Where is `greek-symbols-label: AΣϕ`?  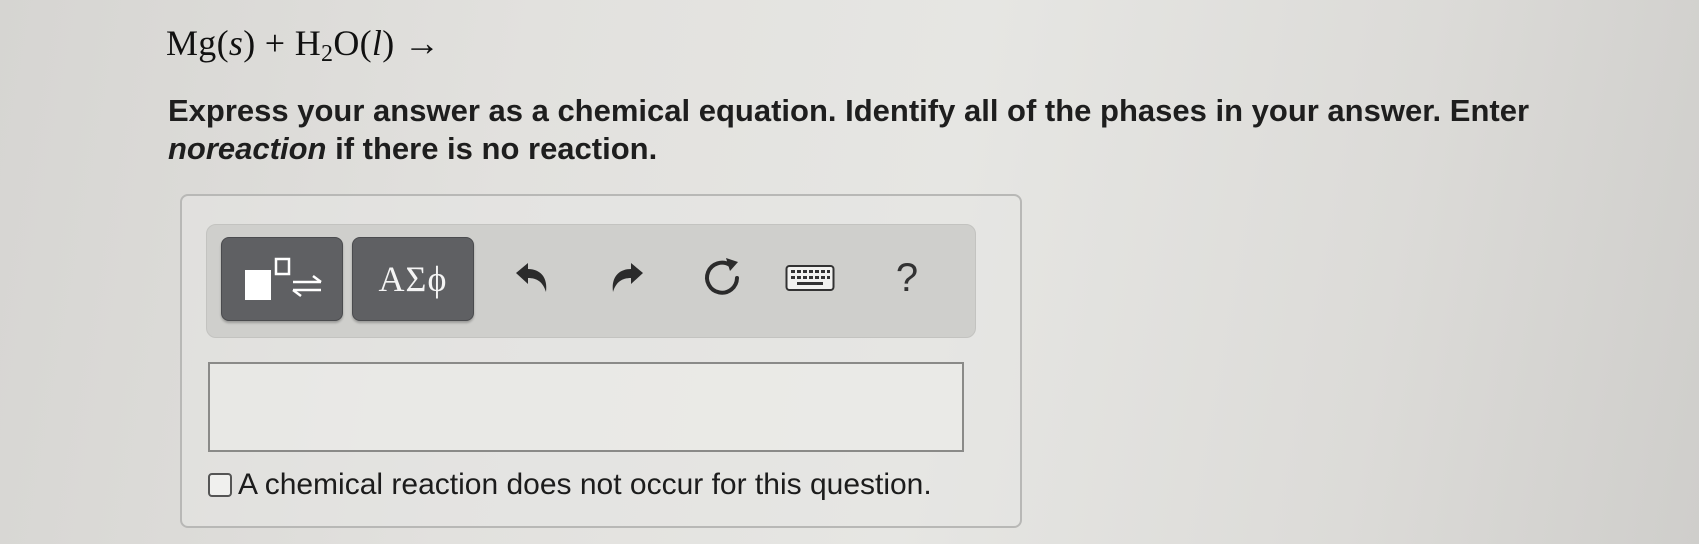 greek-symbols-label: AΣϕ is located at coordinates (413, 279).